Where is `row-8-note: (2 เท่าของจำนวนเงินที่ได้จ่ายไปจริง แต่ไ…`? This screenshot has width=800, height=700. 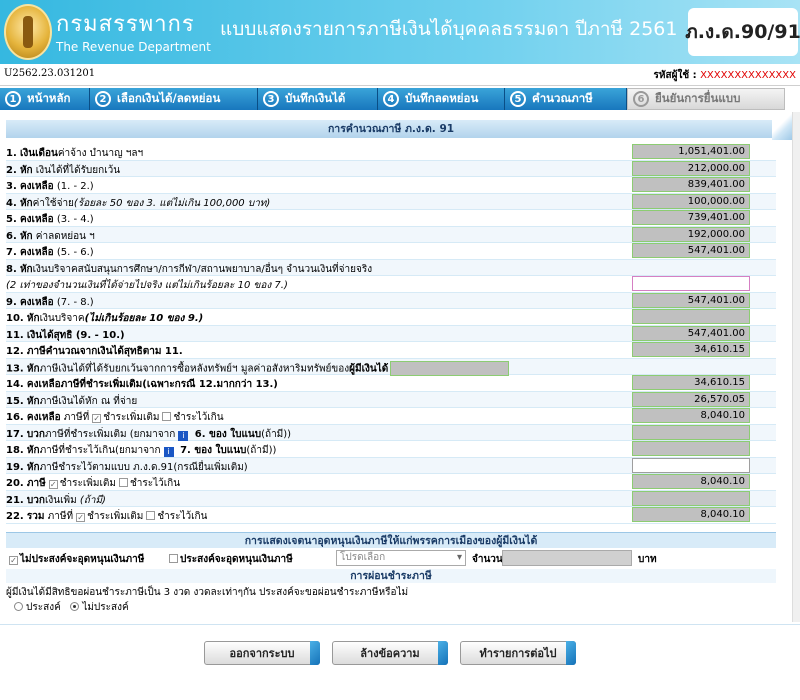
row-8-note: (2 เท่าของจำนวนเงินที่ได้จ่ายไปจริง แต่ไ… is located at coordinates (391, 284).